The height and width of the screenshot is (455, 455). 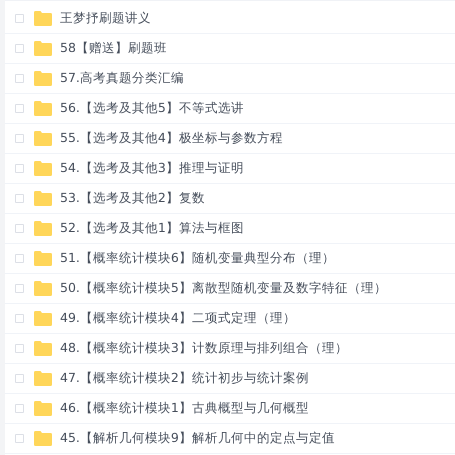 What do you see at coordinates (152, 228) in the screenshot?
I see `folder-name: 52.【选考及其他1】算法与框图` at bounding box center [152, 228].